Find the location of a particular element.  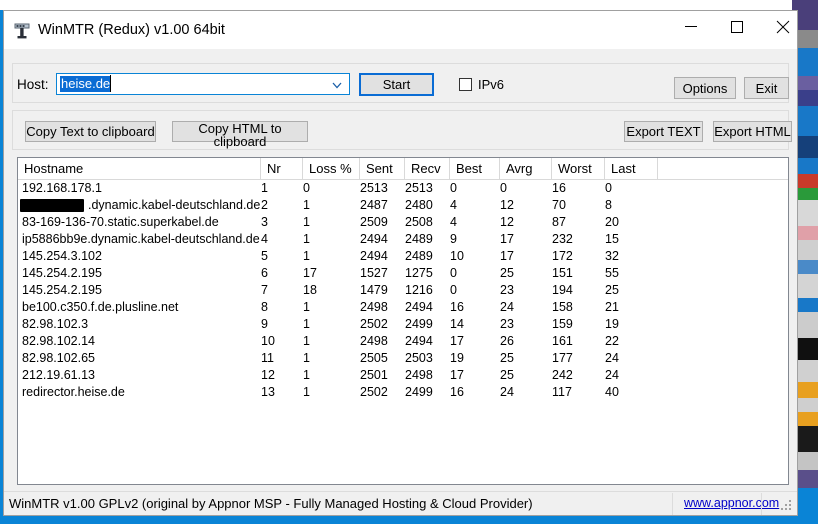

copy-text-to-clipboard-button: Copy Text to clipboard is located at coordinates (90, 131).